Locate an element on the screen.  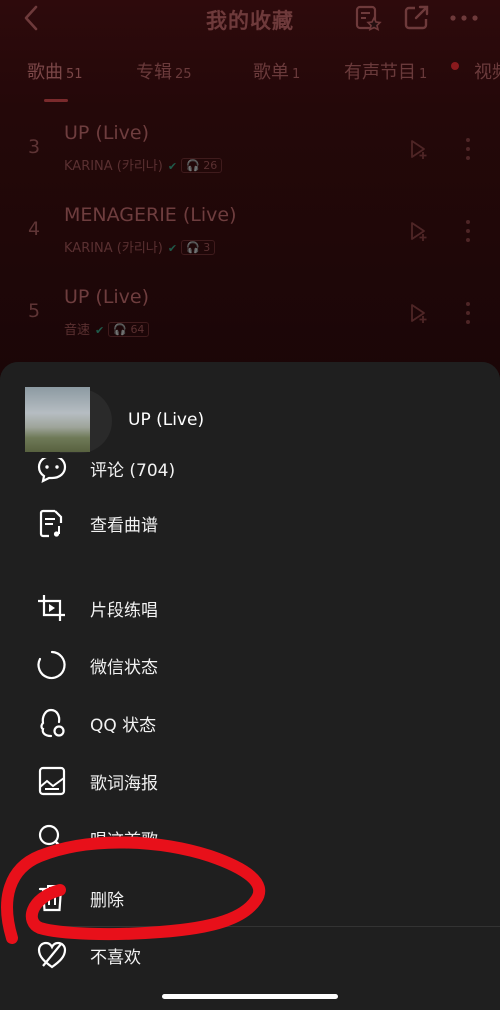
menu-item-wechat-status: 微信状态 is located at coordinates (250, 665).